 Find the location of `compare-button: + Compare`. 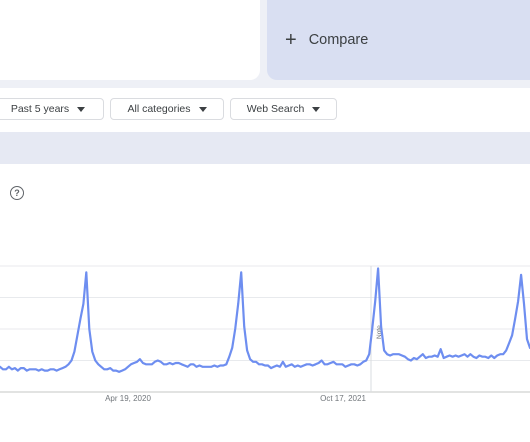

compare-button: + Compare is located at coordinates (398, 40).